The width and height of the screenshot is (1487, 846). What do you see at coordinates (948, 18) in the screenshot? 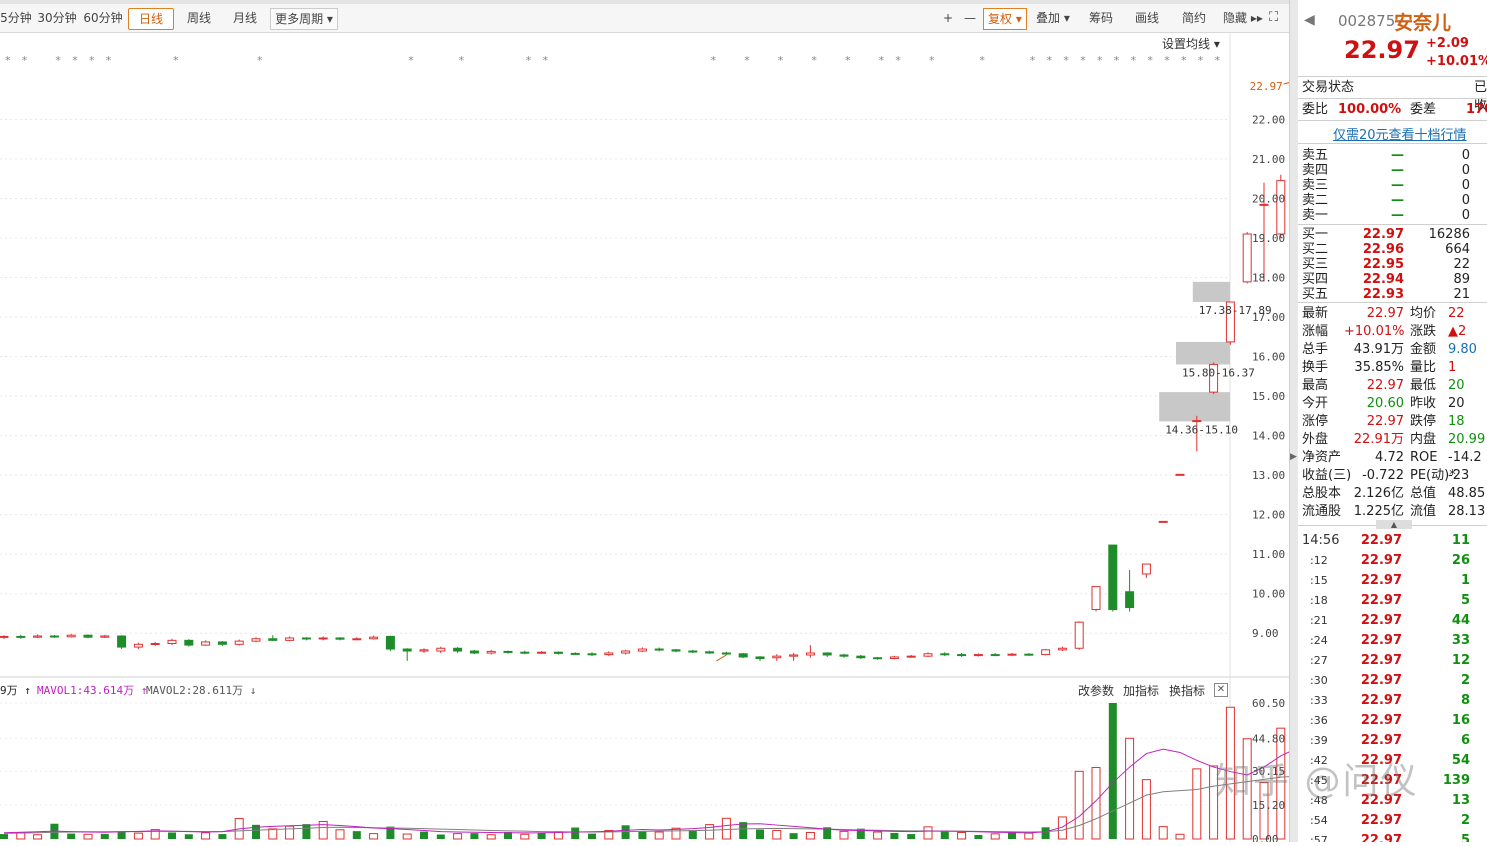
I see `zoom-in-button: +` at bounding box center [948, 18].